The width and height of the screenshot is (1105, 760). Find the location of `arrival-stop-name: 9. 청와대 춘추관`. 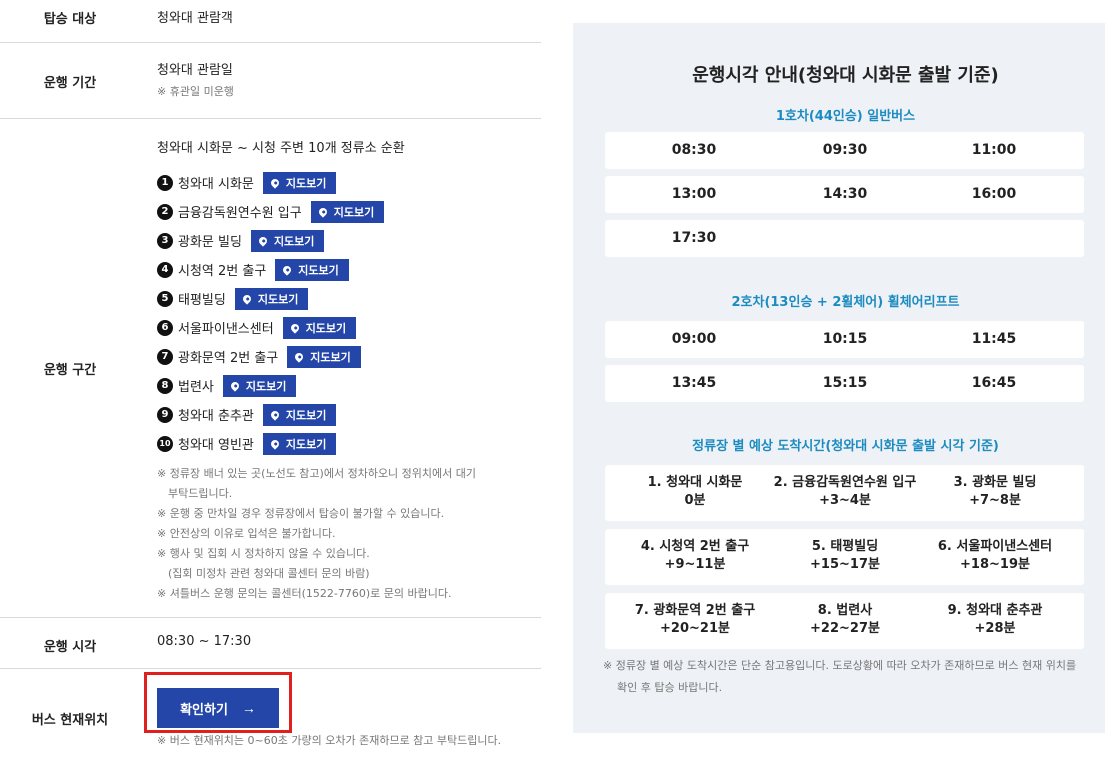

arrival-stop-name: 9. 청와대 춘추관 is located at coordinates (995, 610).